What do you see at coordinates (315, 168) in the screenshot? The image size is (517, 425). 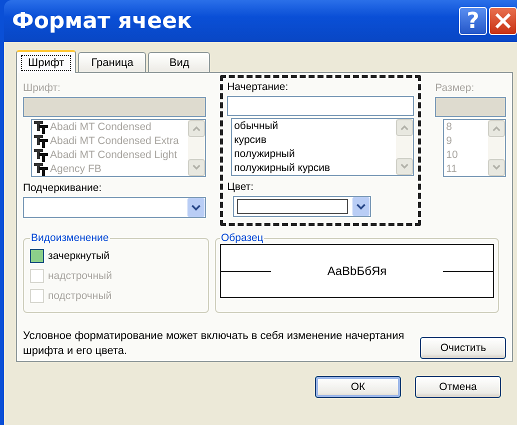 I see `style-item: полужирный курсив` at bounding box center [315, 168].